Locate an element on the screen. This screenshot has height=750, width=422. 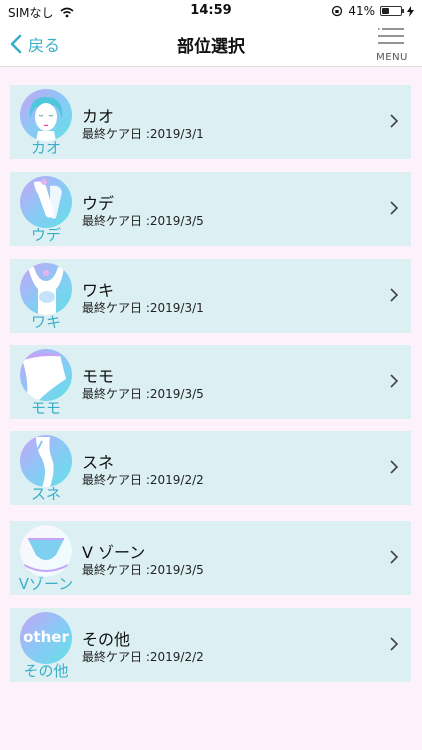
arm-icon is located at coordinates (46, 202).